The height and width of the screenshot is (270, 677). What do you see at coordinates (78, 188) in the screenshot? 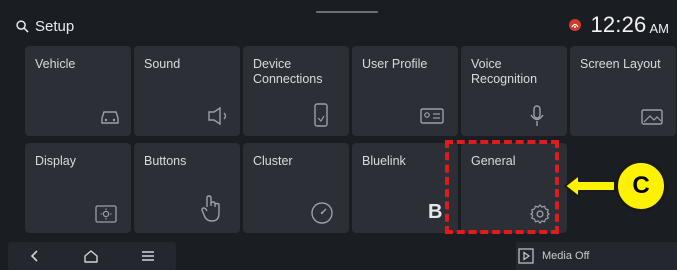
I see `tile-display: Display` at bounding box center [78, 188].